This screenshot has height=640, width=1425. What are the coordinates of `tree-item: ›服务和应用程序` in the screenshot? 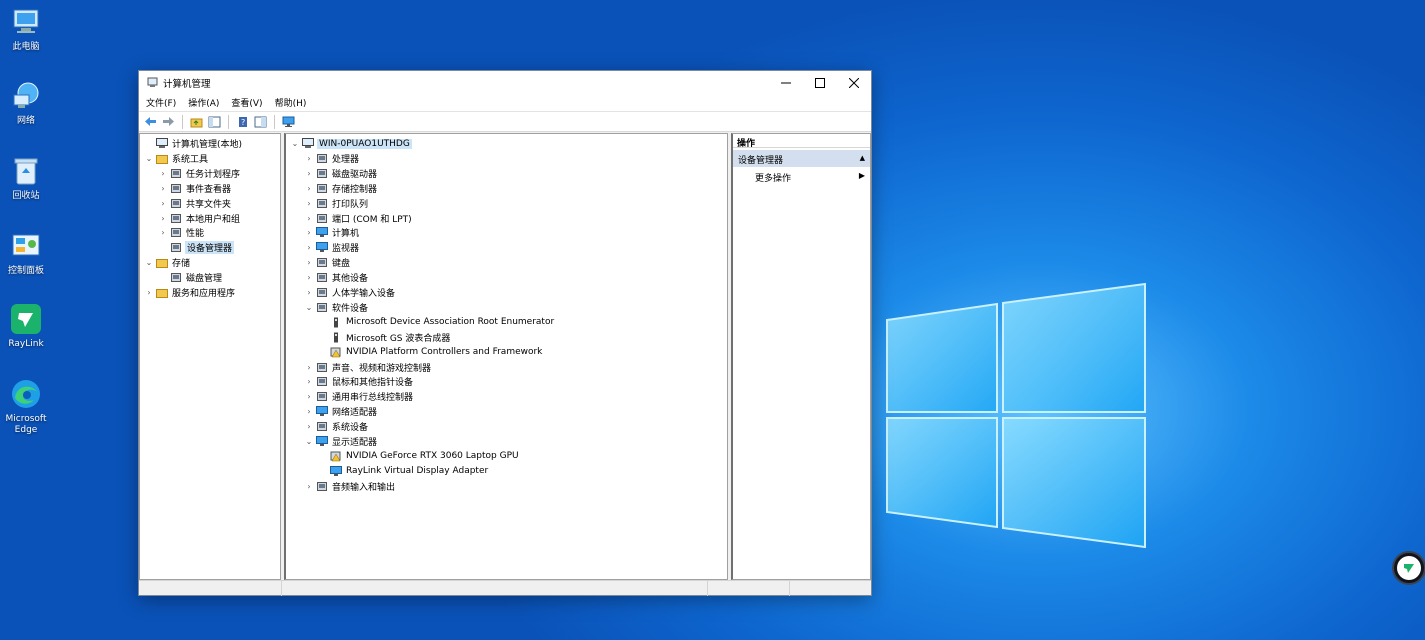 It's located at (190, 292).